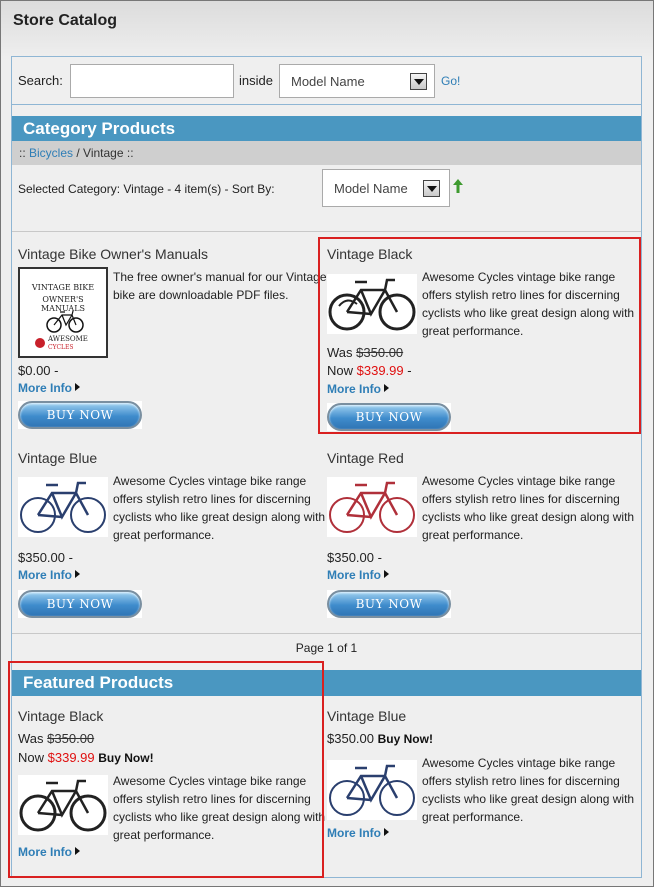 Image resolution: width=654 pixels, height=887 pixels. I want to click on product-name: Vintage Bike Owner's Manuals, so click(113, 254).